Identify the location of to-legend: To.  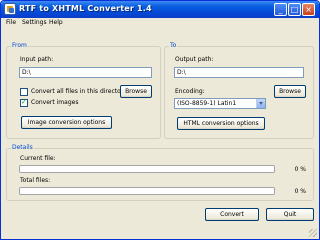
(173, 45).